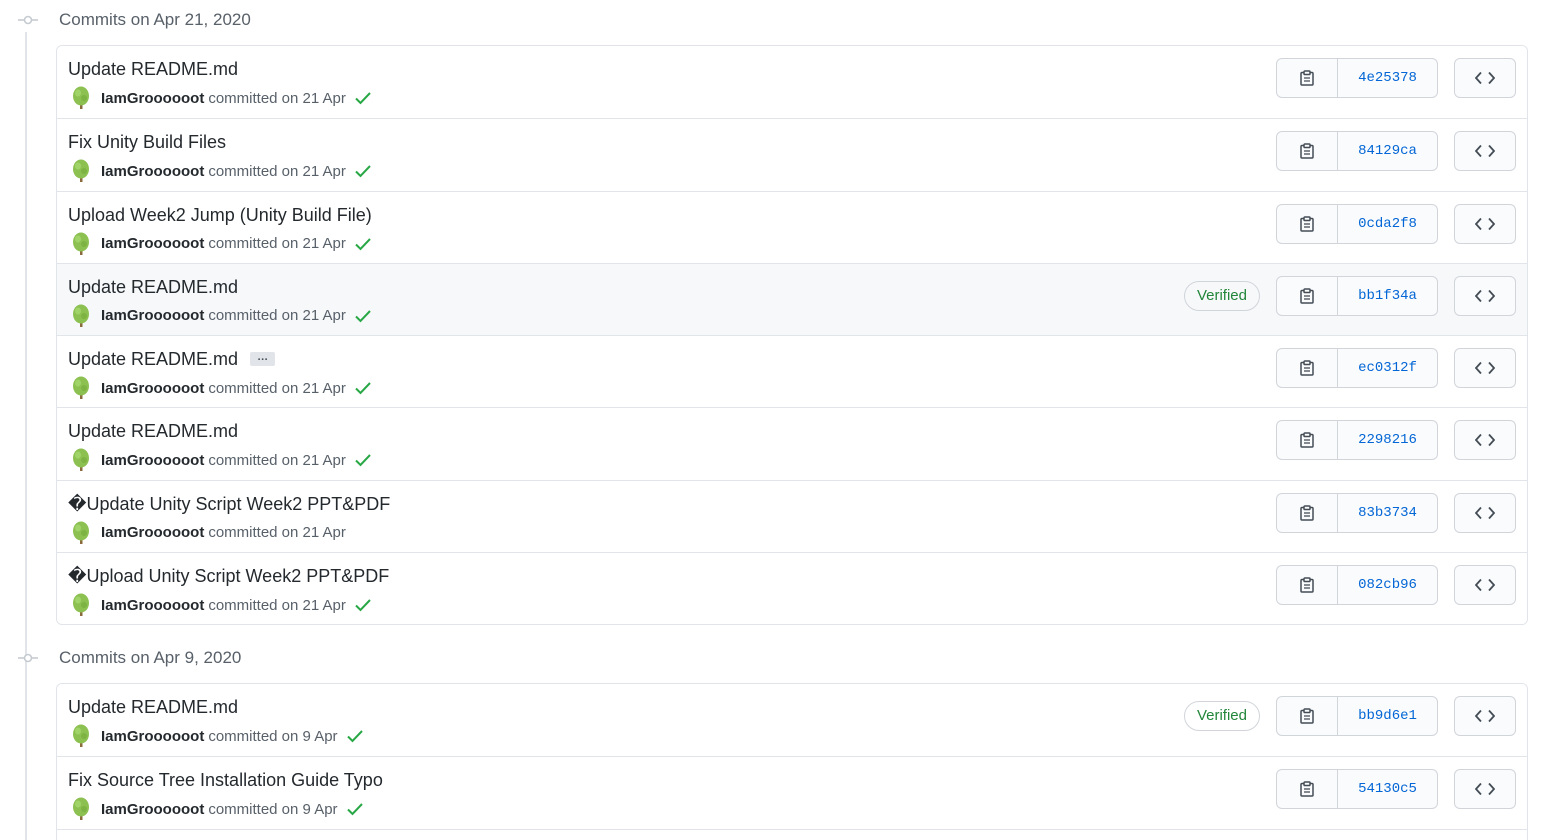 This screenshot has height=840, width=1563. I want to click on commit-group-header: Commits on Apr 21, 2020, so click(781, 20).